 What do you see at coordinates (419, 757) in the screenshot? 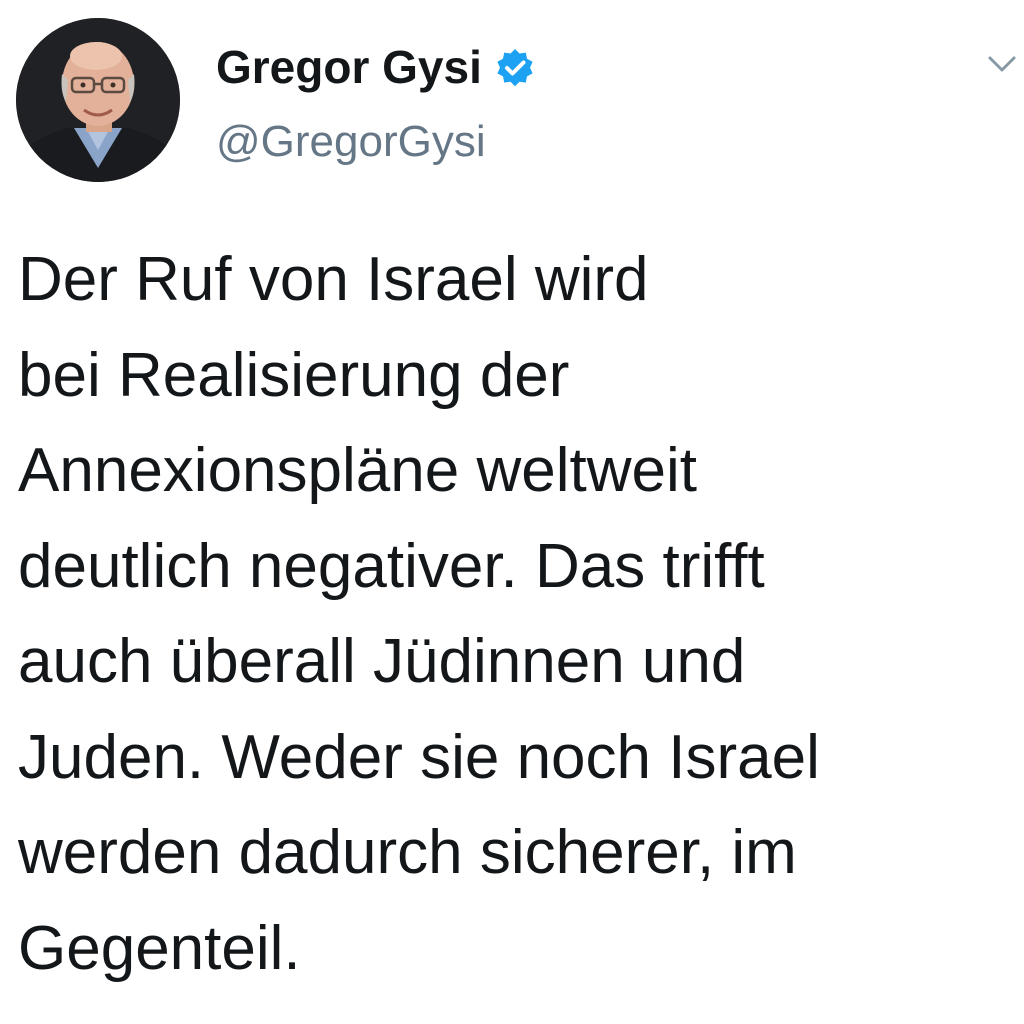
I see `tweet-text-line: Juden. Weder sie noch Israel` at bounding box center [419, 757].